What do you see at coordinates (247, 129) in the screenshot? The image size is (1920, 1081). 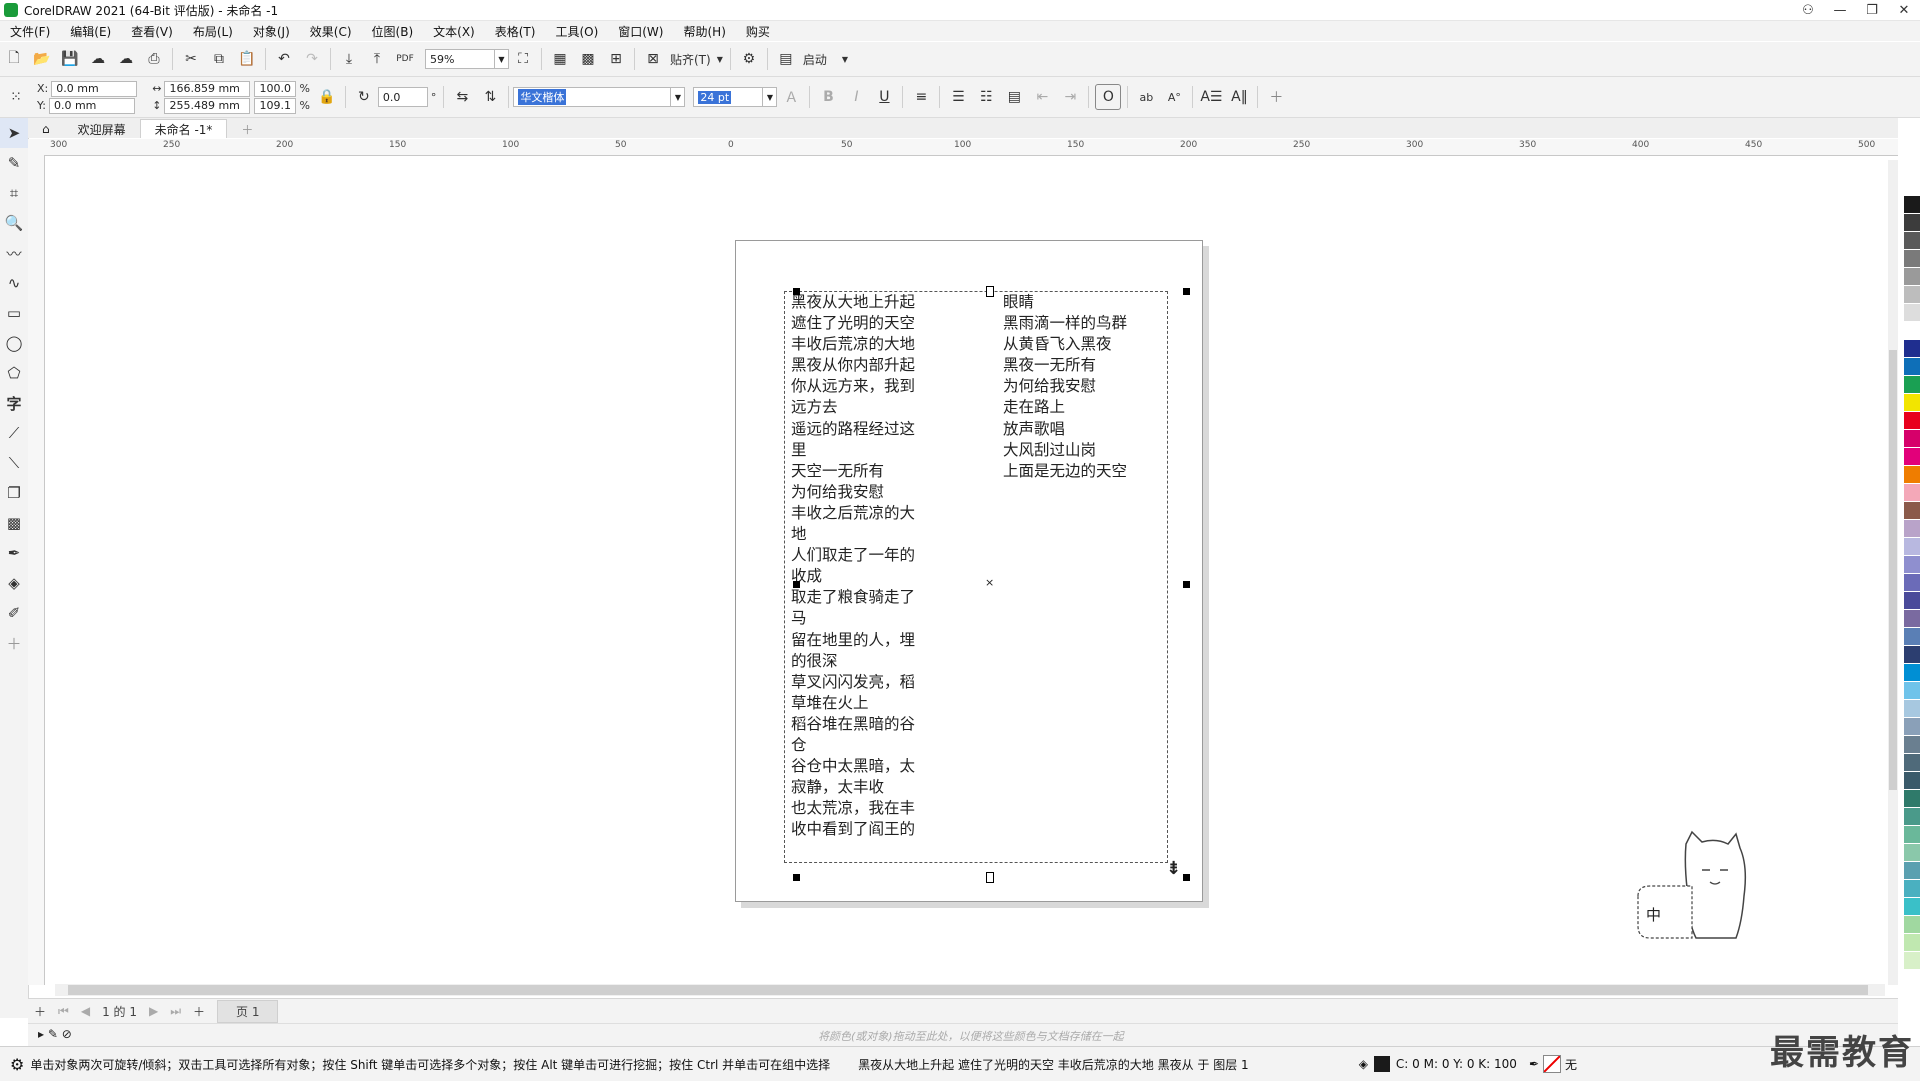 I see `add-tab-icon: ＋` at bounding box center [247, 129].